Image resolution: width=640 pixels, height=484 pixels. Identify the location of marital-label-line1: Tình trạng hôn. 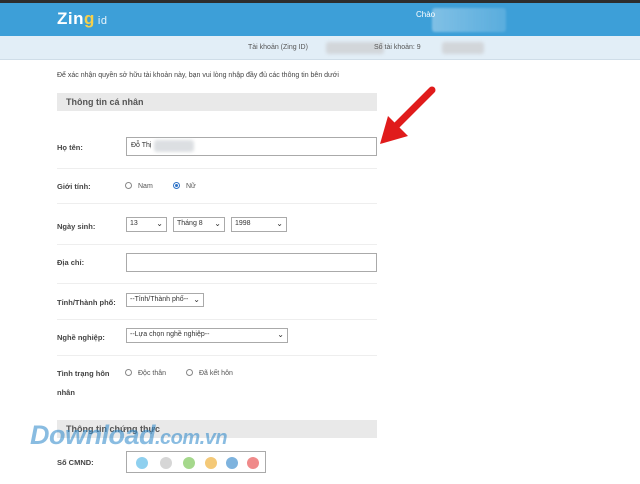
(83, 373).